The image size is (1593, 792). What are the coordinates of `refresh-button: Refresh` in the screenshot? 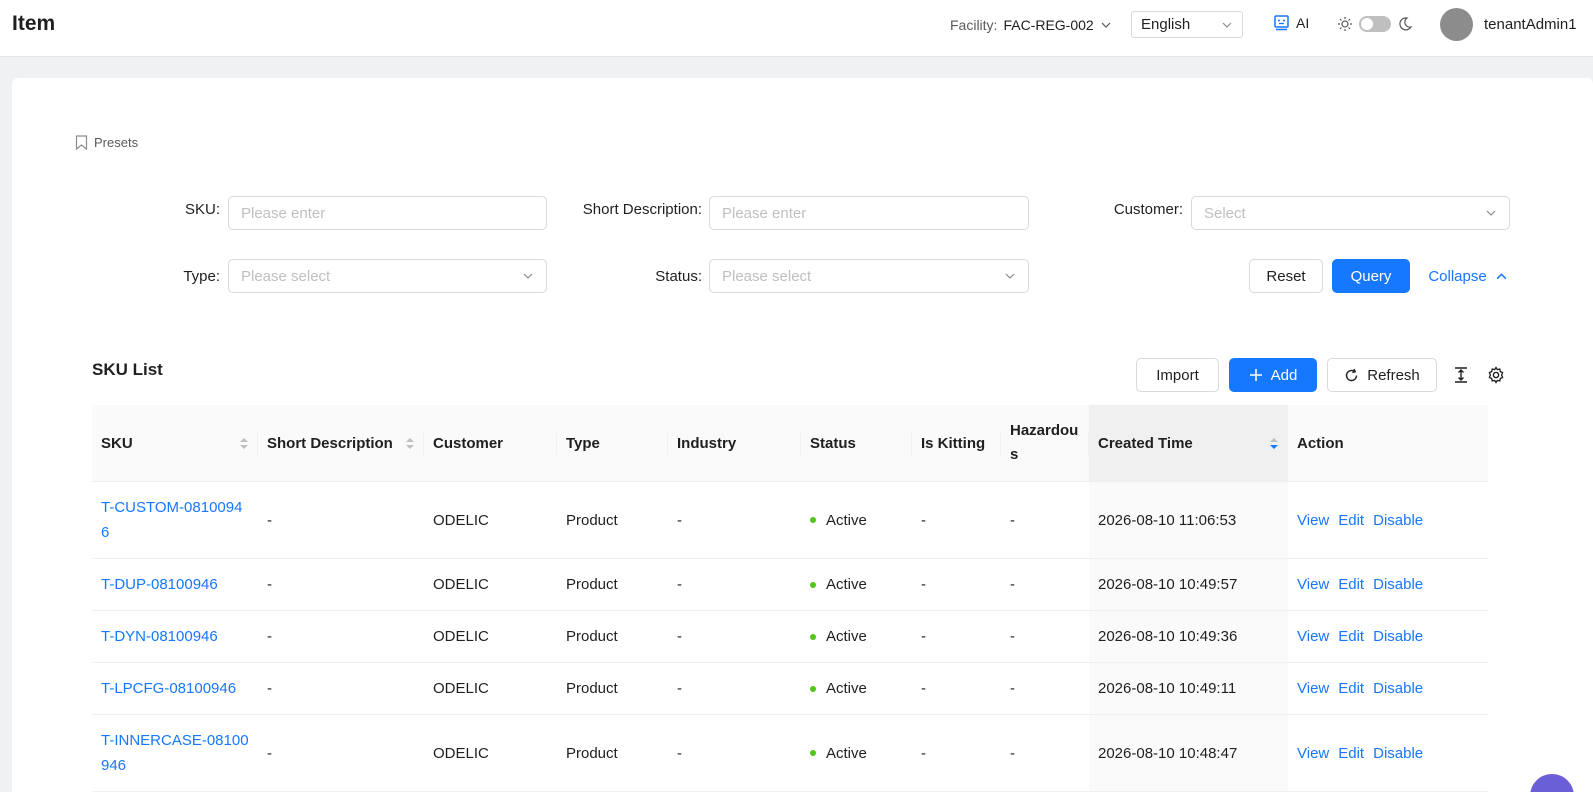 It's located at (1382, 375).